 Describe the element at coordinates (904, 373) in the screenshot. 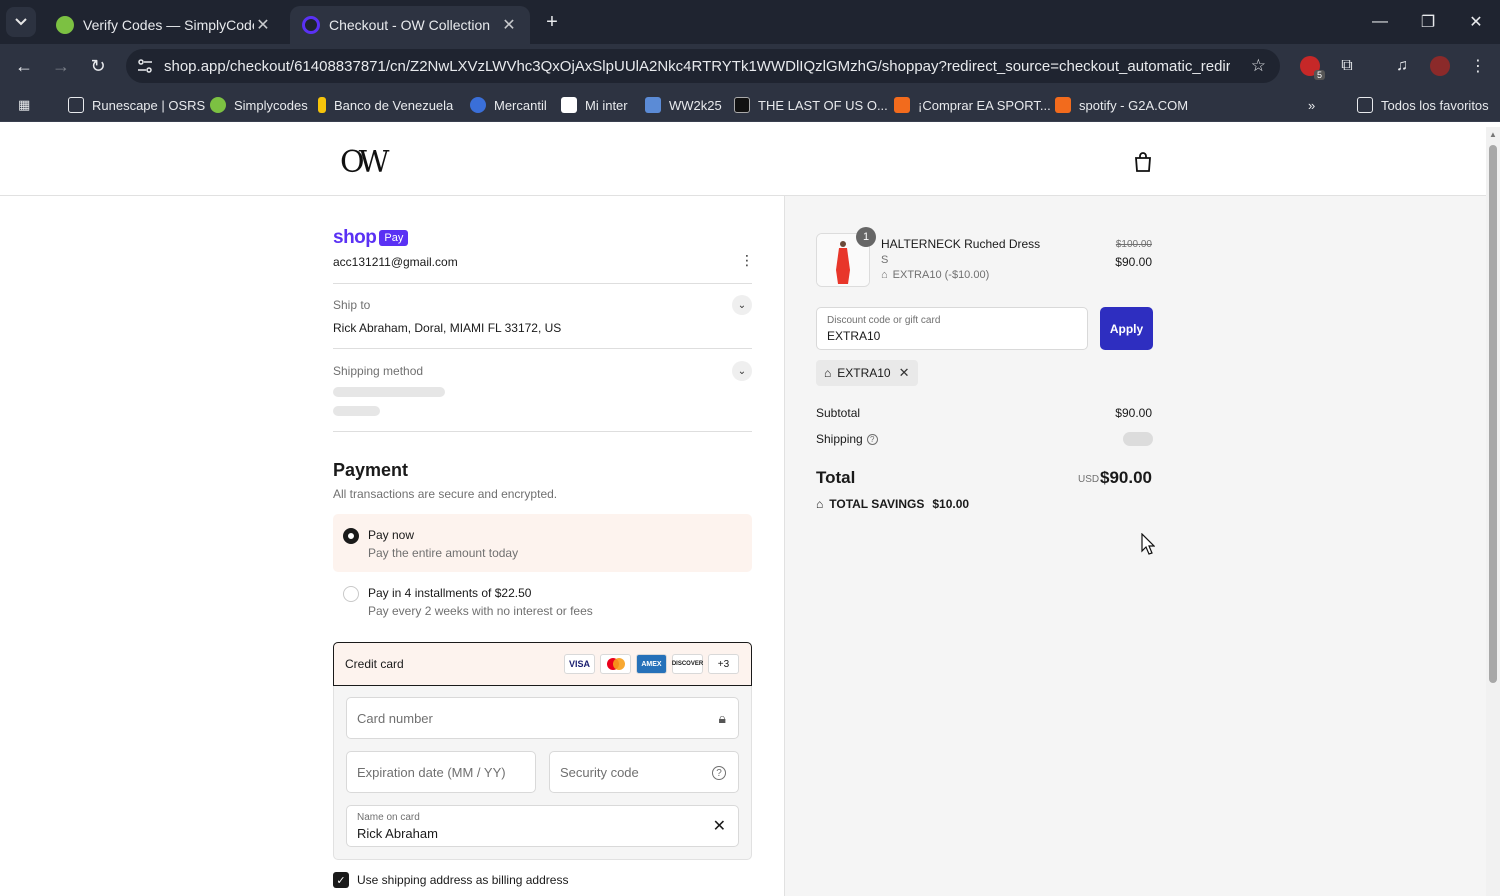

I see `remove-discount-icon: ✕` at that location.